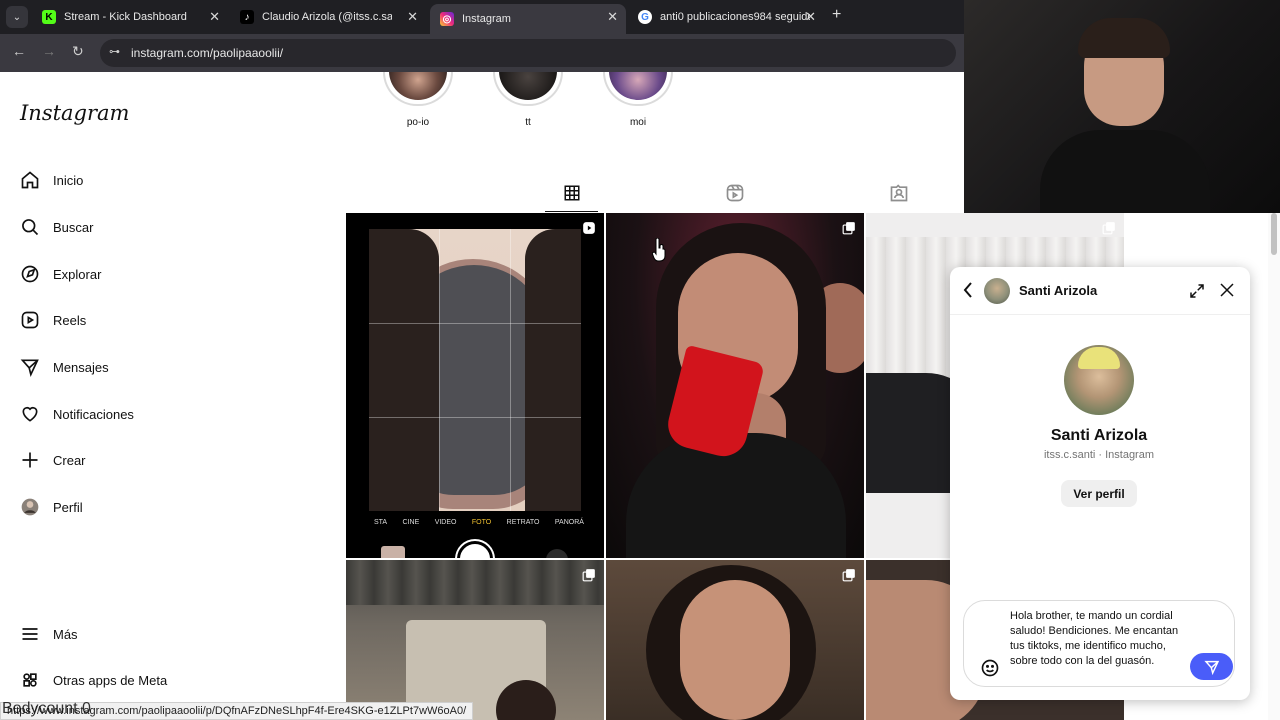 This screenshot has height=720, width=1280. What do you see at coordinates (1227, 292) in the screenshot?
I see `close-icon` at bounding box center [1227, 292].